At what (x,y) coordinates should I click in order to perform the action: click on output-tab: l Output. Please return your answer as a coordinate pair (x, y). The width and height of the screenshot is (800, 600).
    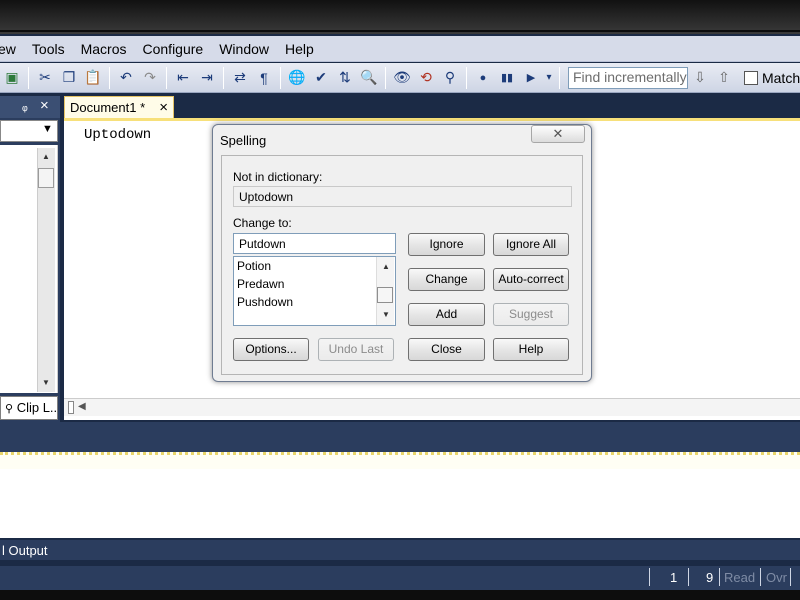
    Looking at the image, I should click on (400, 550).